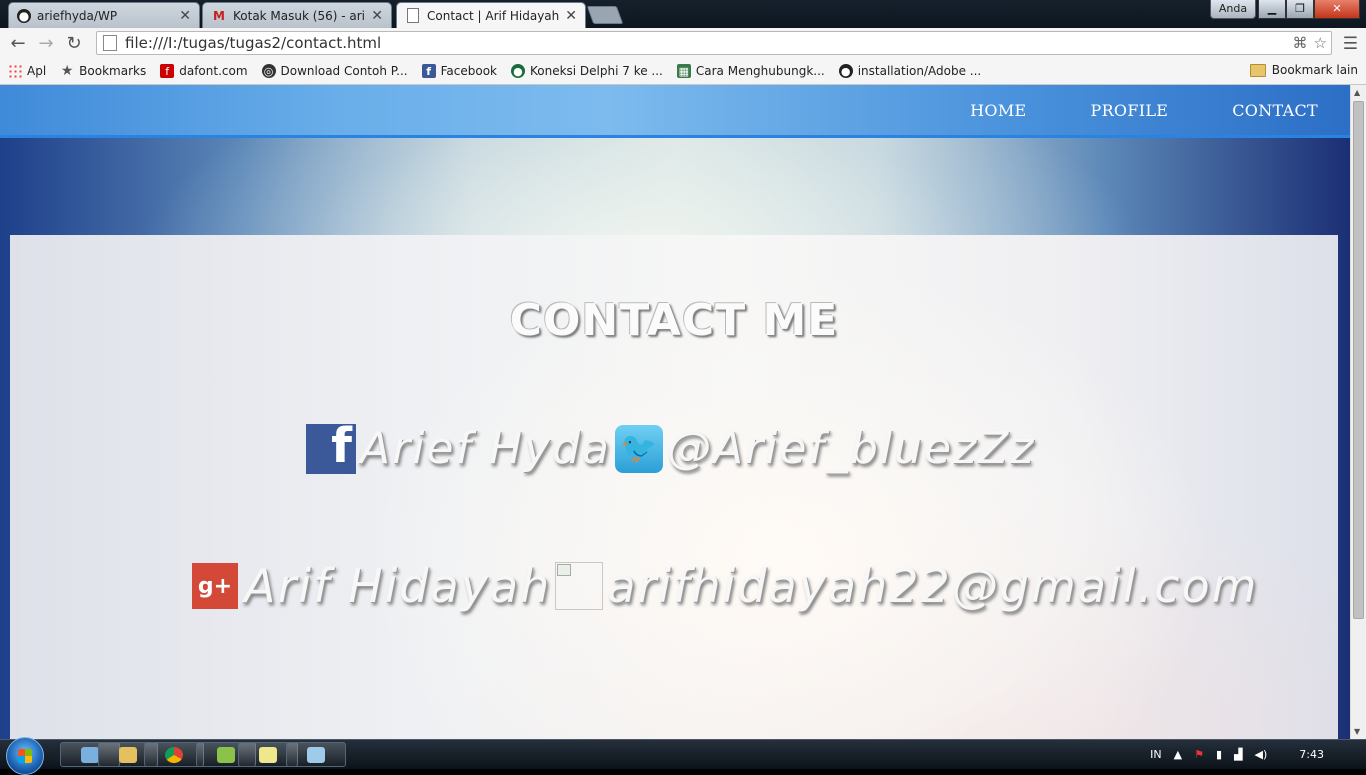 This screenshot has height=775, width=1366. Describe the element at coordinates (268, 71) in the screenshot. I see `globe-icon: ◎` at that location.